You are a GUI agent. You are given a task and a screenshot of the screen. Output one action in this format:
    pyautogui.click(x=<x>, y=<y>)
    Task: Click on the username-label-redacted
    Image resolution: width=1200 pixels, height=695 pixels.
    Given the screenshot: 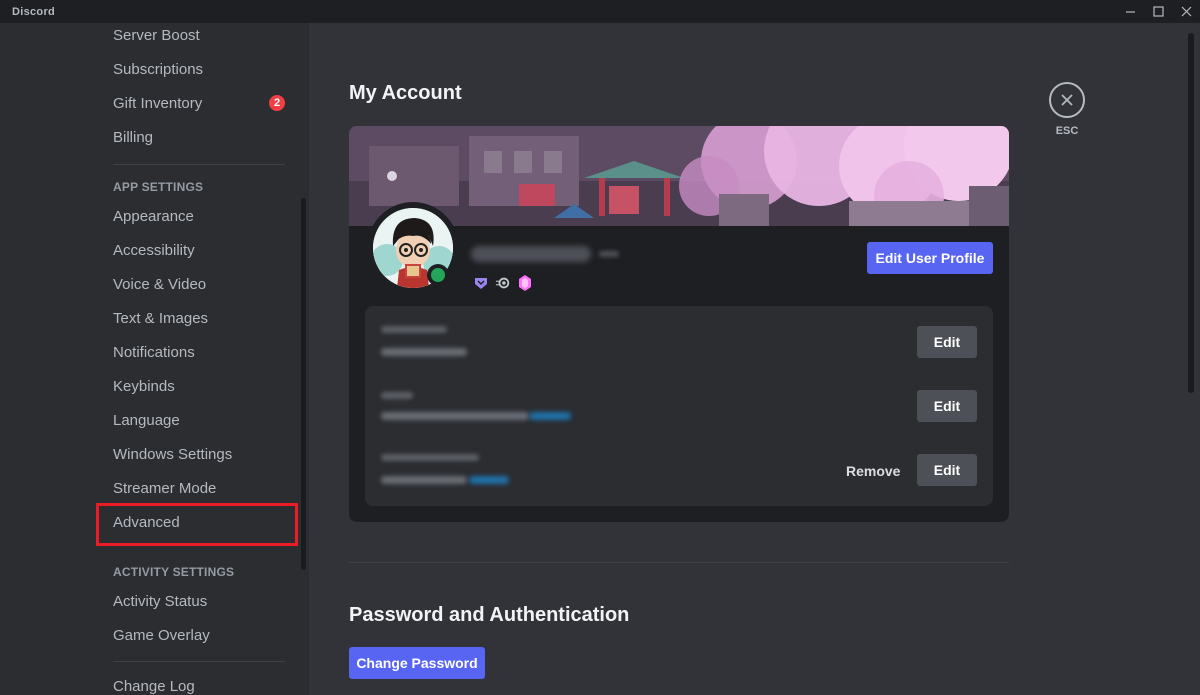 What is the action you would take?
    pyautogui.click(x=414, y=329)
    